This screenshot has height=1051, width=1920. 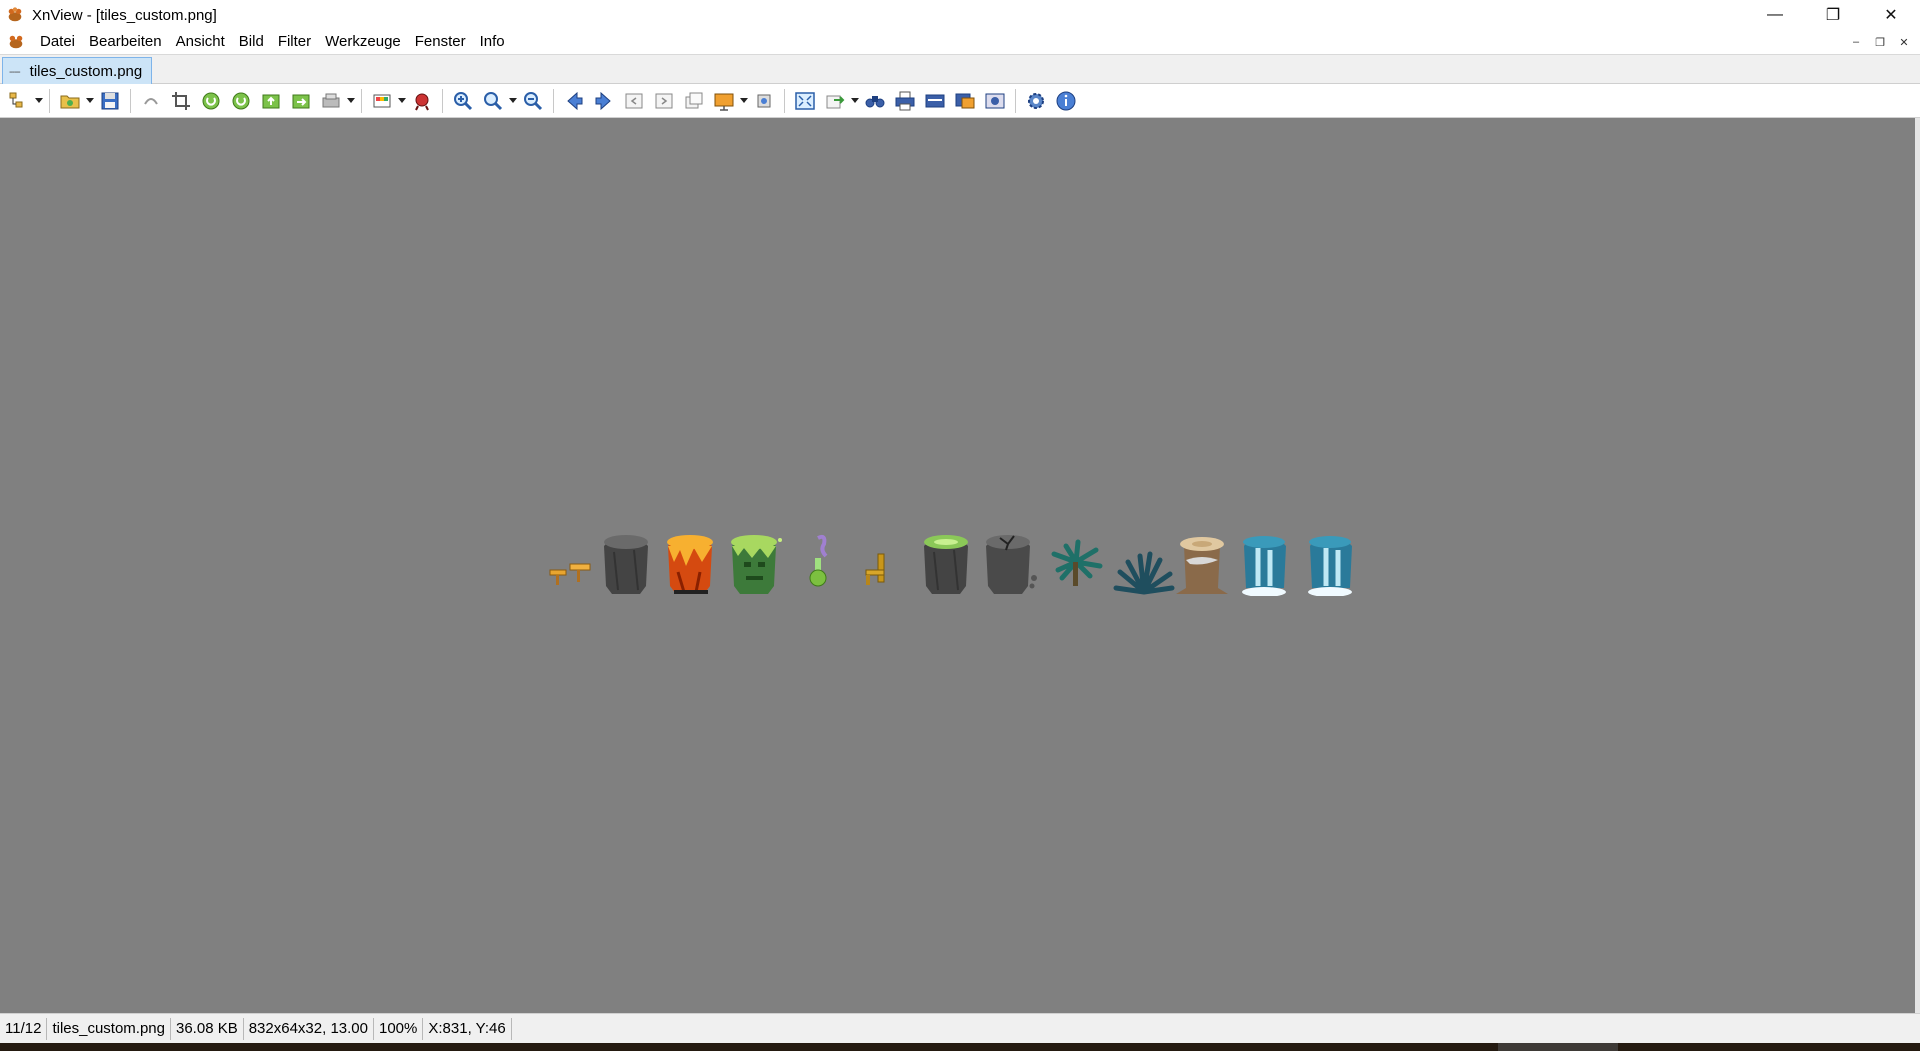 I want to click on info-button, so click(x=1066, y=101).